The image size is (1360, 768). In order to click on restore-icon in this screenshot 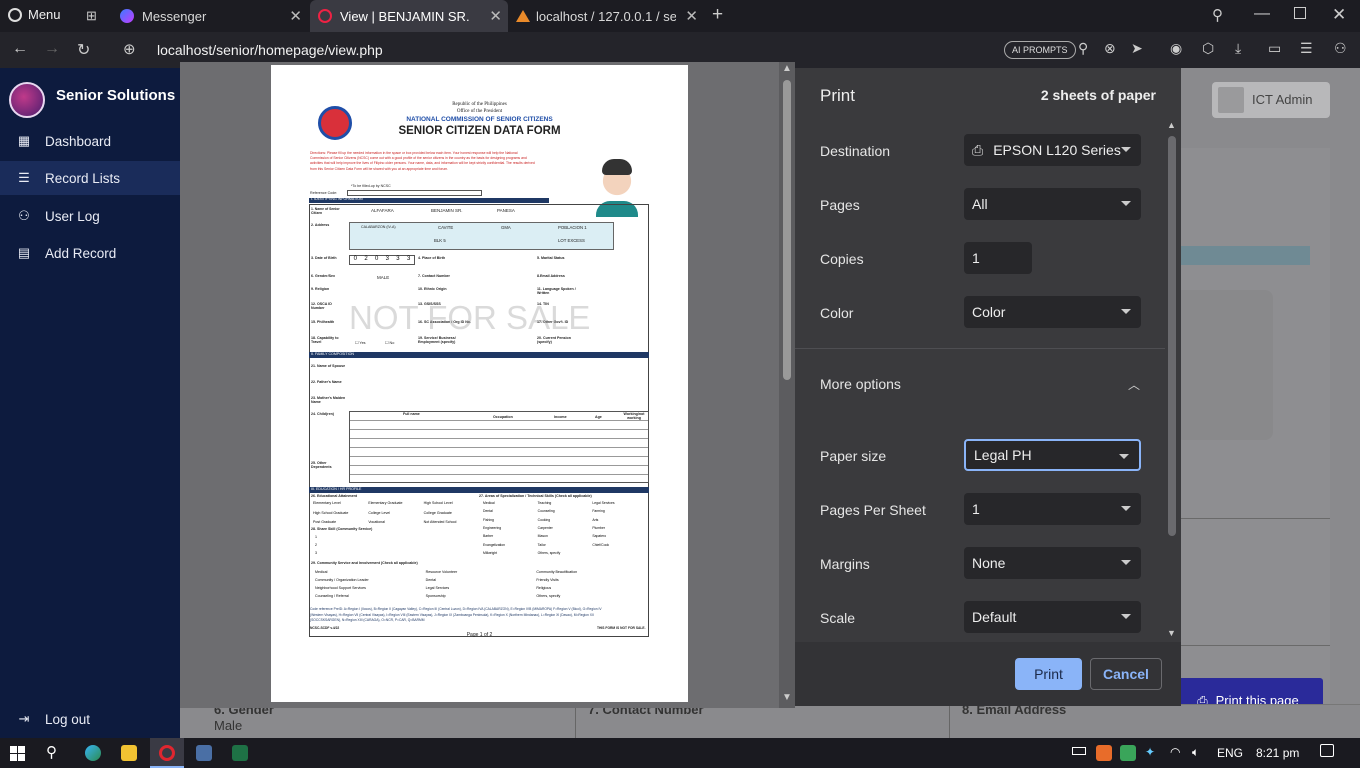, I will do `click(1300, 13)`.